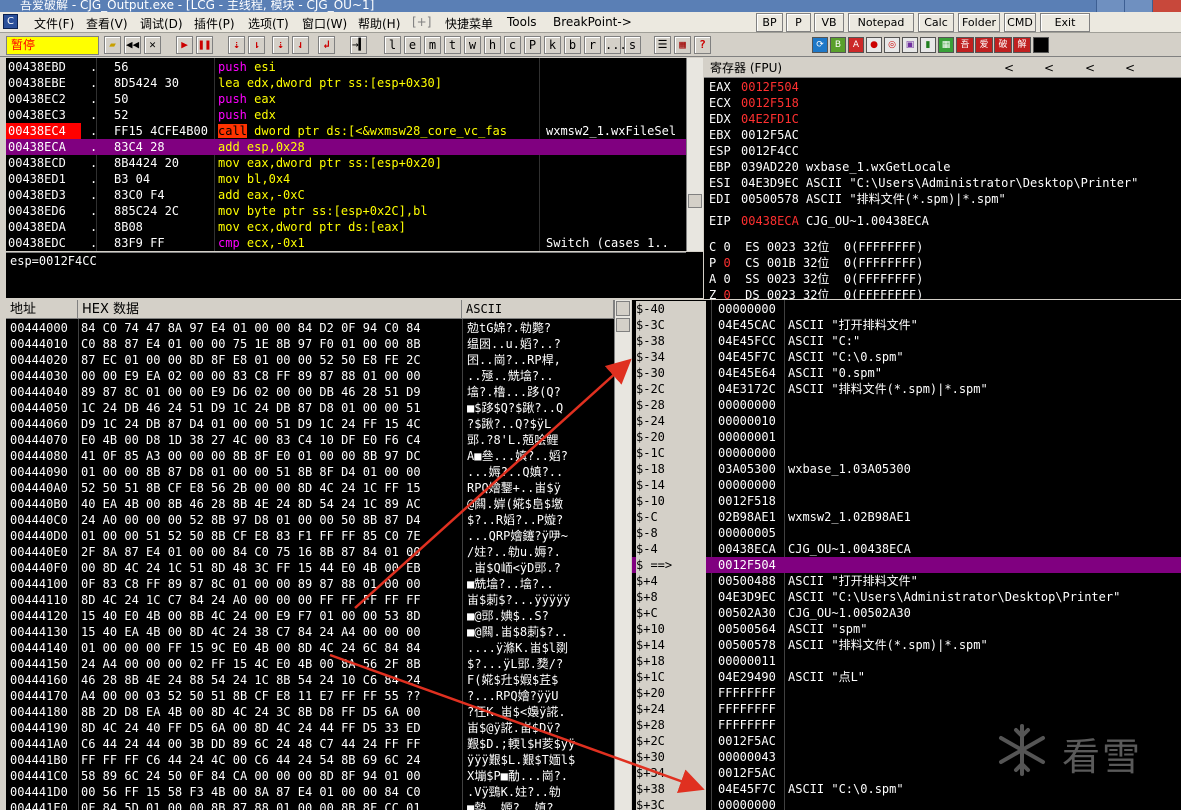 The width and height of the screenshot is (1181, 810). I want to click on register-row: ESP 0012F4CC, so click(757, 151).